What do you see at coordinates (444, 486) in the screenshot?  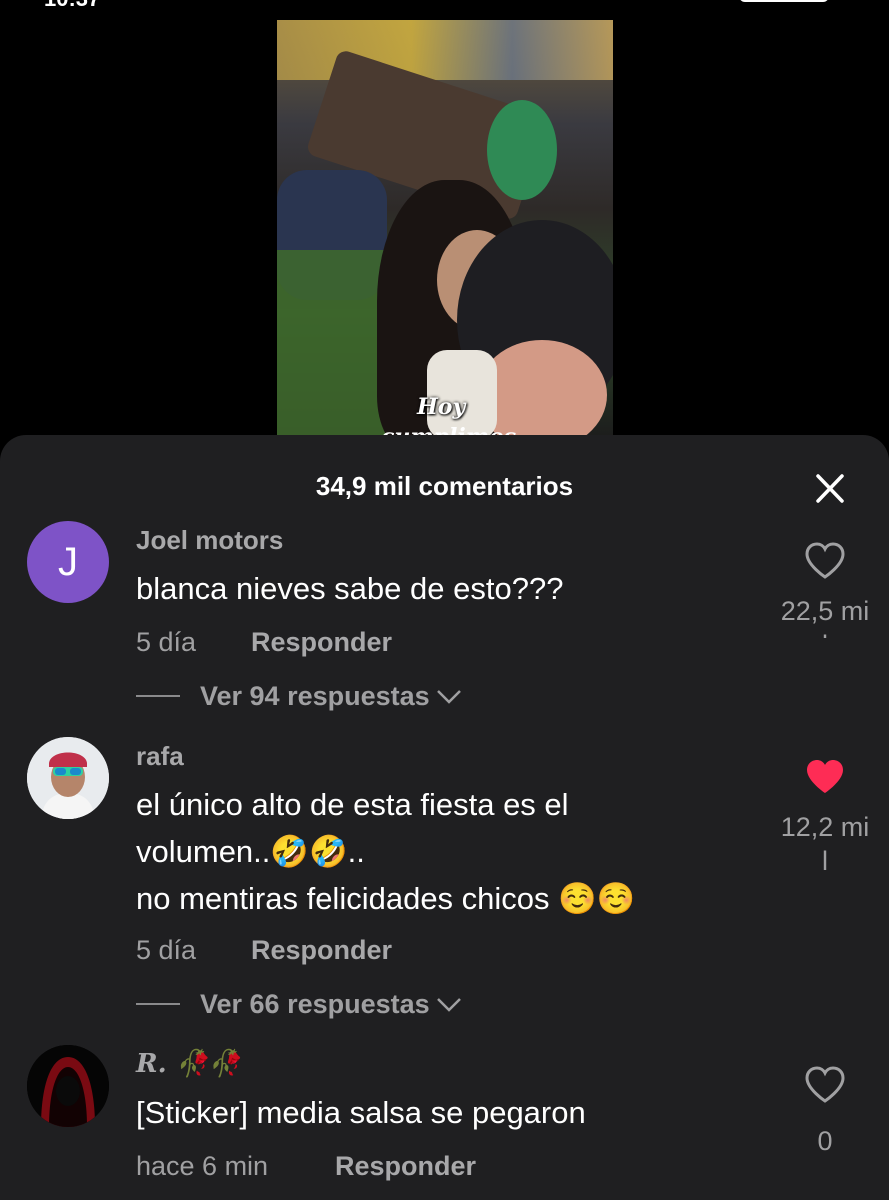 I see `comments-count-title: 34,9 mil comentarios` at bounding box center [444, 486].